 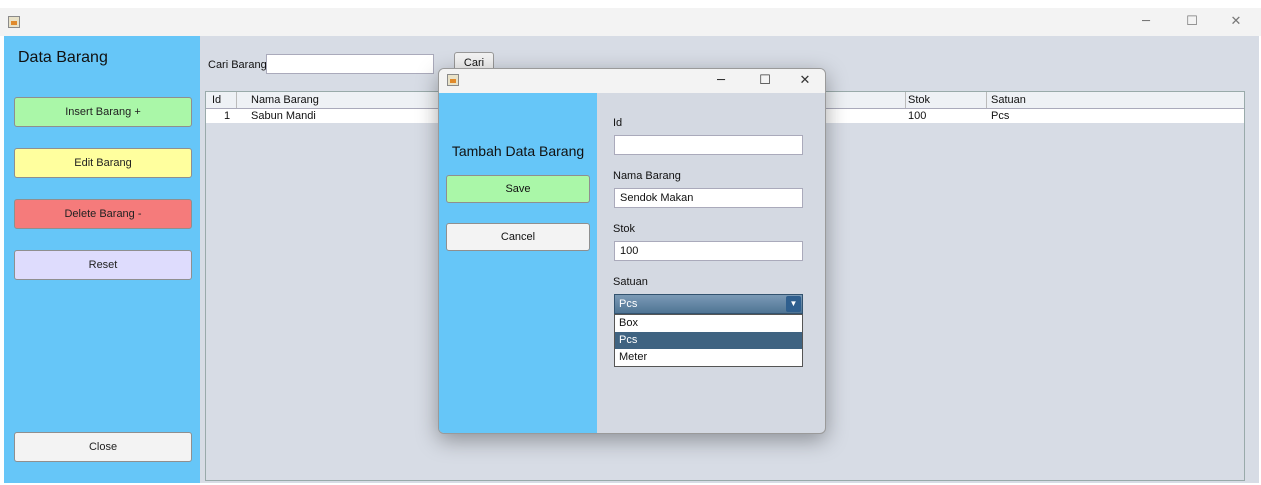 What do you see at coordinates (793, 304) in the screenshot?
I see `chevron-down-icon: ▼` at bounding box center [793, 304].